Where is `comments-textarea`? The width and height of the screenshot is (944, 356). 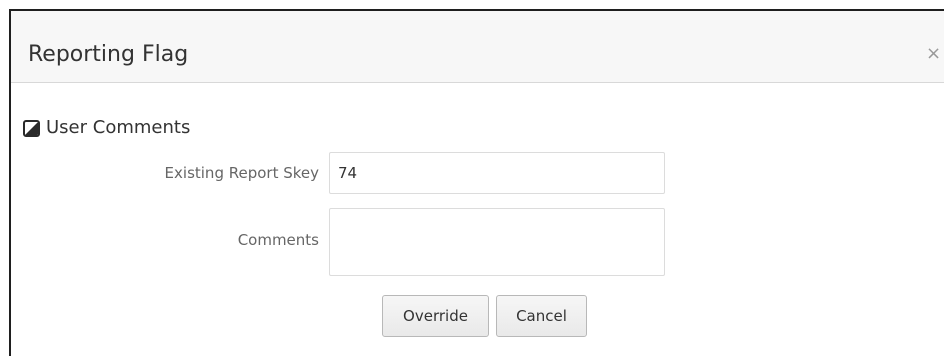 comments-textarea is located at coordinates (497, 242).